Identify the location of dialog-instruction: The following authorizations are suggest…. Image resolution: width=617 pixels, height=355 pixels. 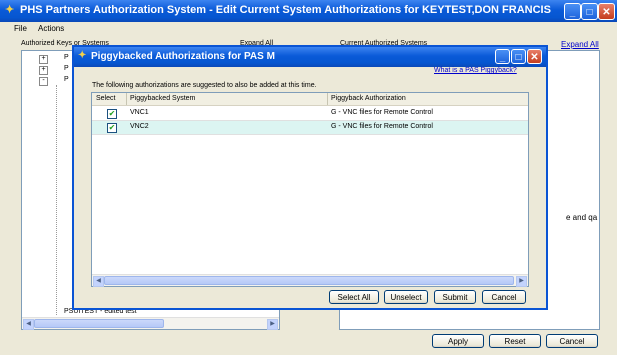
(204, 85).